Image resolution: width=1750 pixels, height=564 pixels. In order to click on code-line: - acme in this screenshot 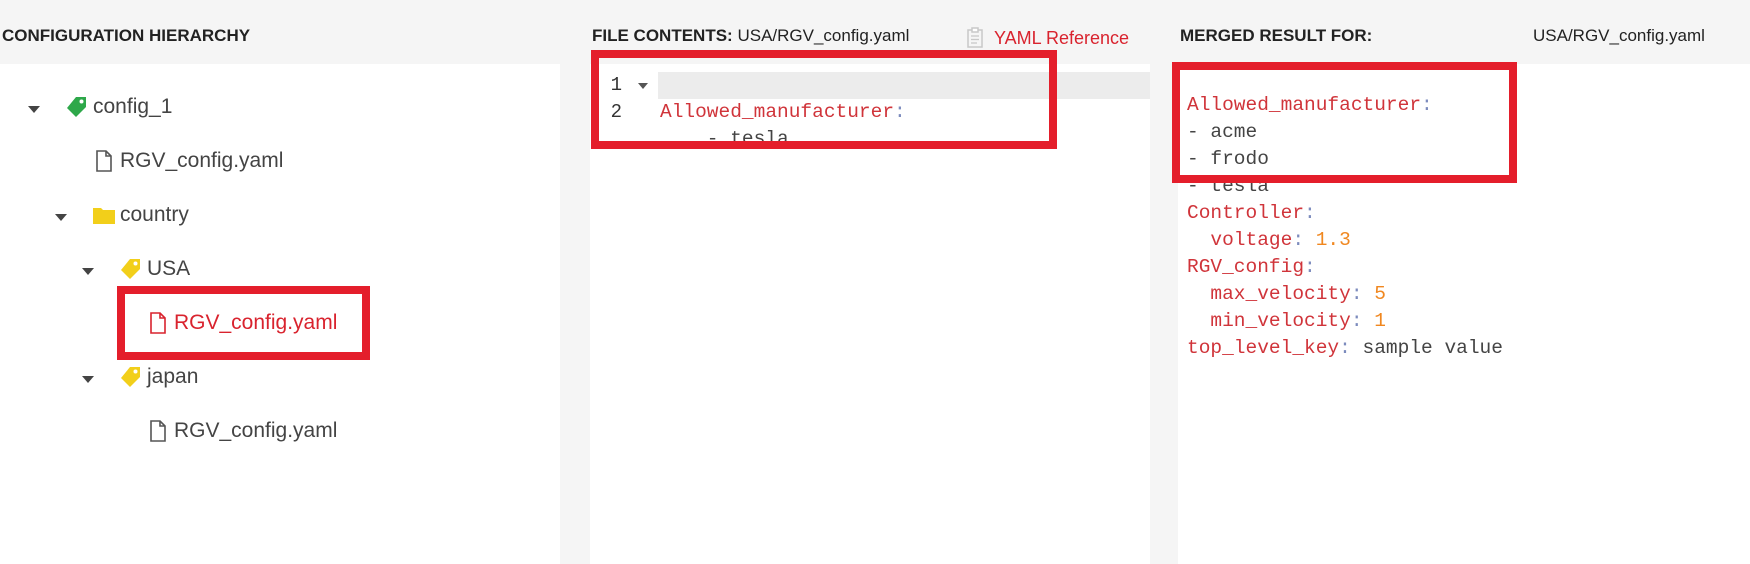, I will do `click(1345, 132)`.